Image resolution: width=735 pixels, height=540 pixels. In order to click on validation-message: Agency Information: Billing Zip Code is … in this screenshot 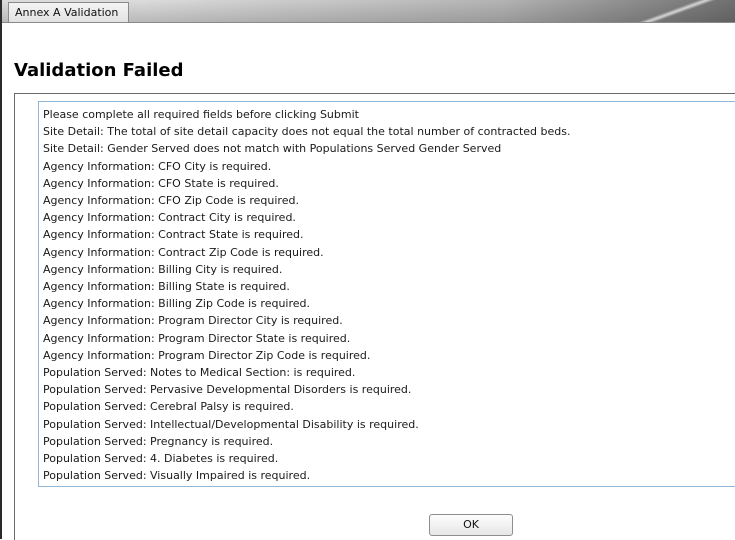, I will do `click(176, 304)`.